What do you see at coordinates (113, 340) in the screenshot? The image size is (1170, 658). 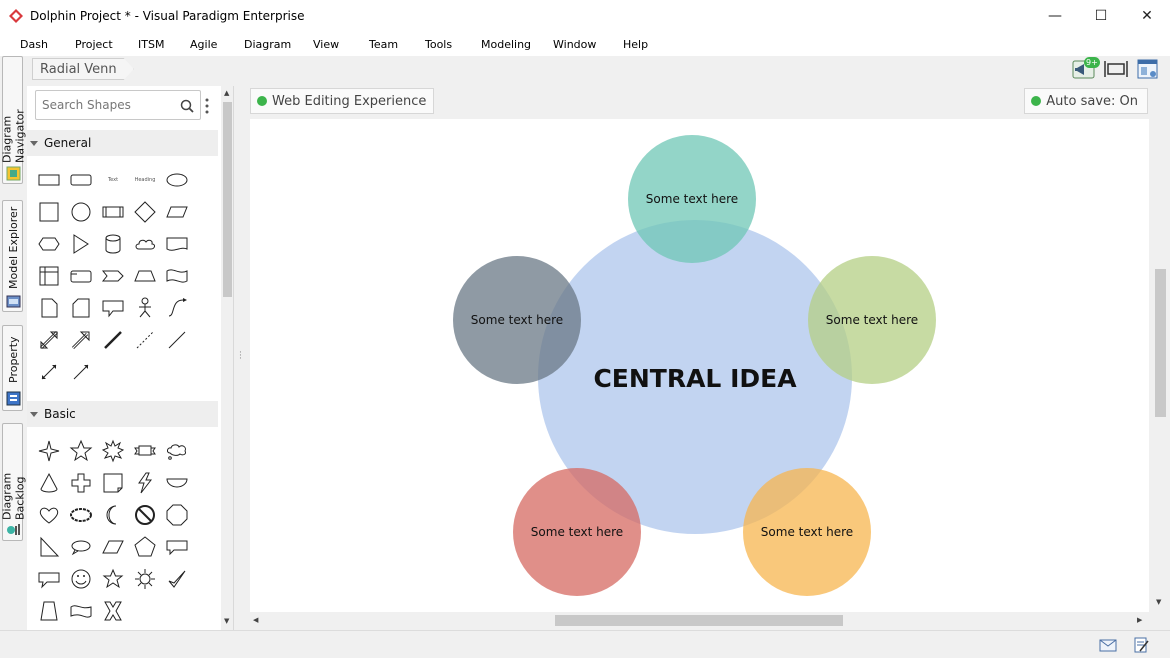 I see `shape-thick-line` at bounding box center [113, 340].